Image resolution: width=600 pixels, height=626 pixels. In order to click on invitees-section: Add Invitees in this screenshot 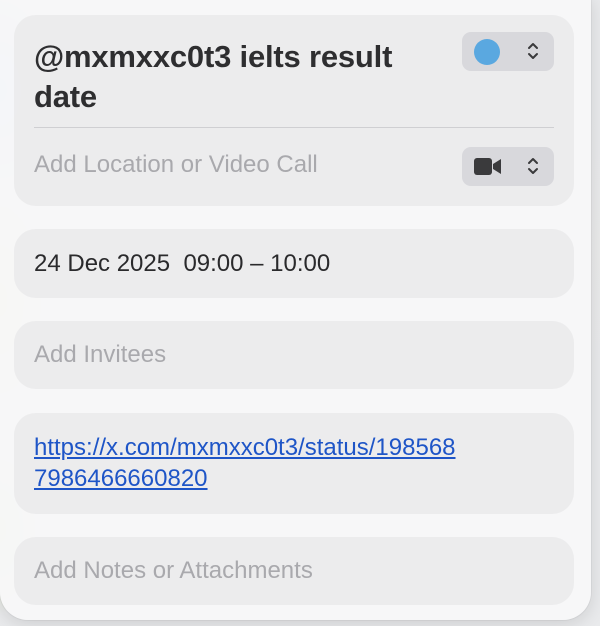, I will do `click(294, 355)`.